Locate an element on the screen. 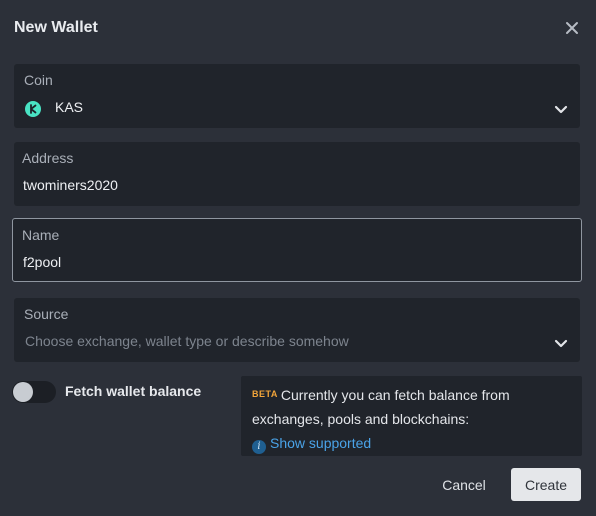 Image resolution: width=596 pixels, height=516 pixels. name-value: f2pool is located at coordinates (42, 262).